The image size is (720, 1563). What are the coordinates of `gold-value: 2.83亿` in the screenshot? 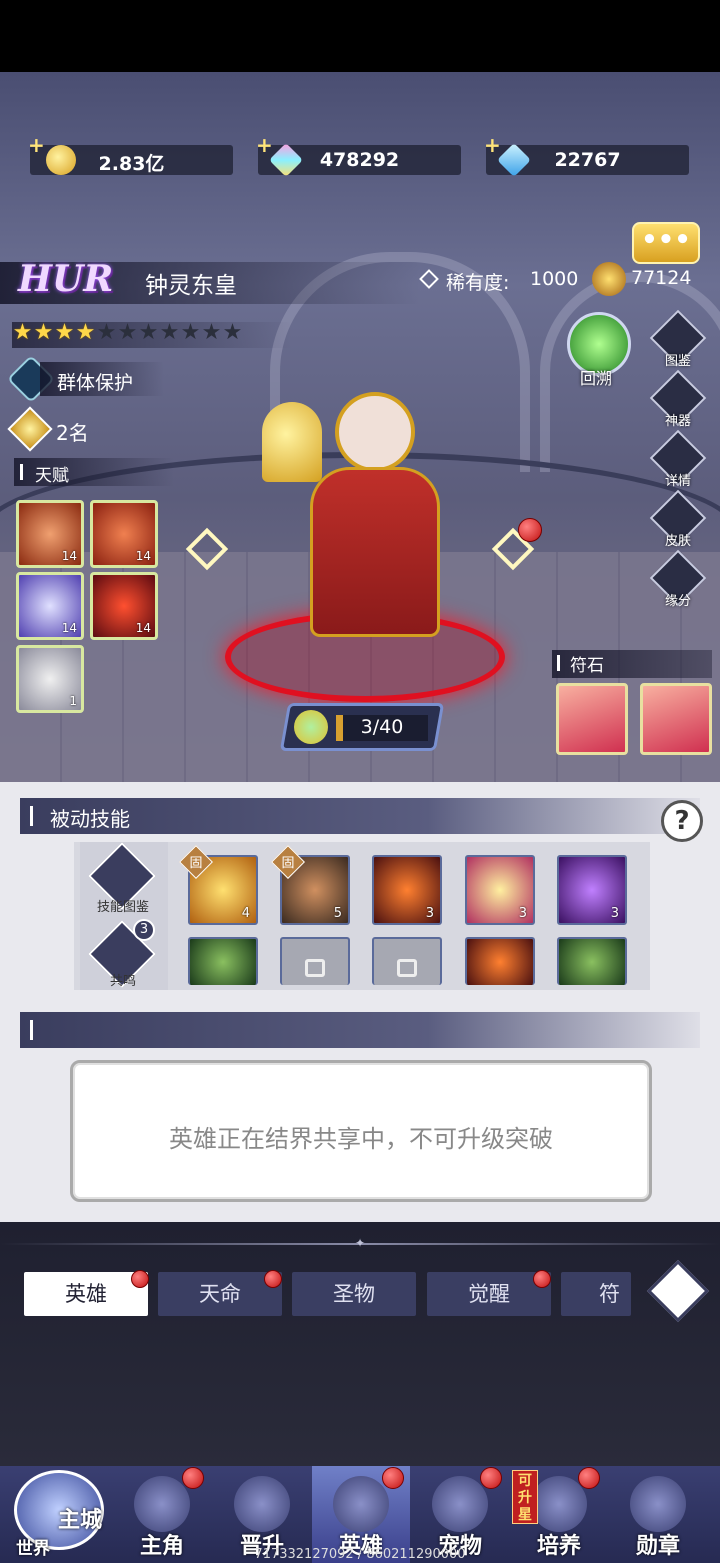 It's located at (131, 164).